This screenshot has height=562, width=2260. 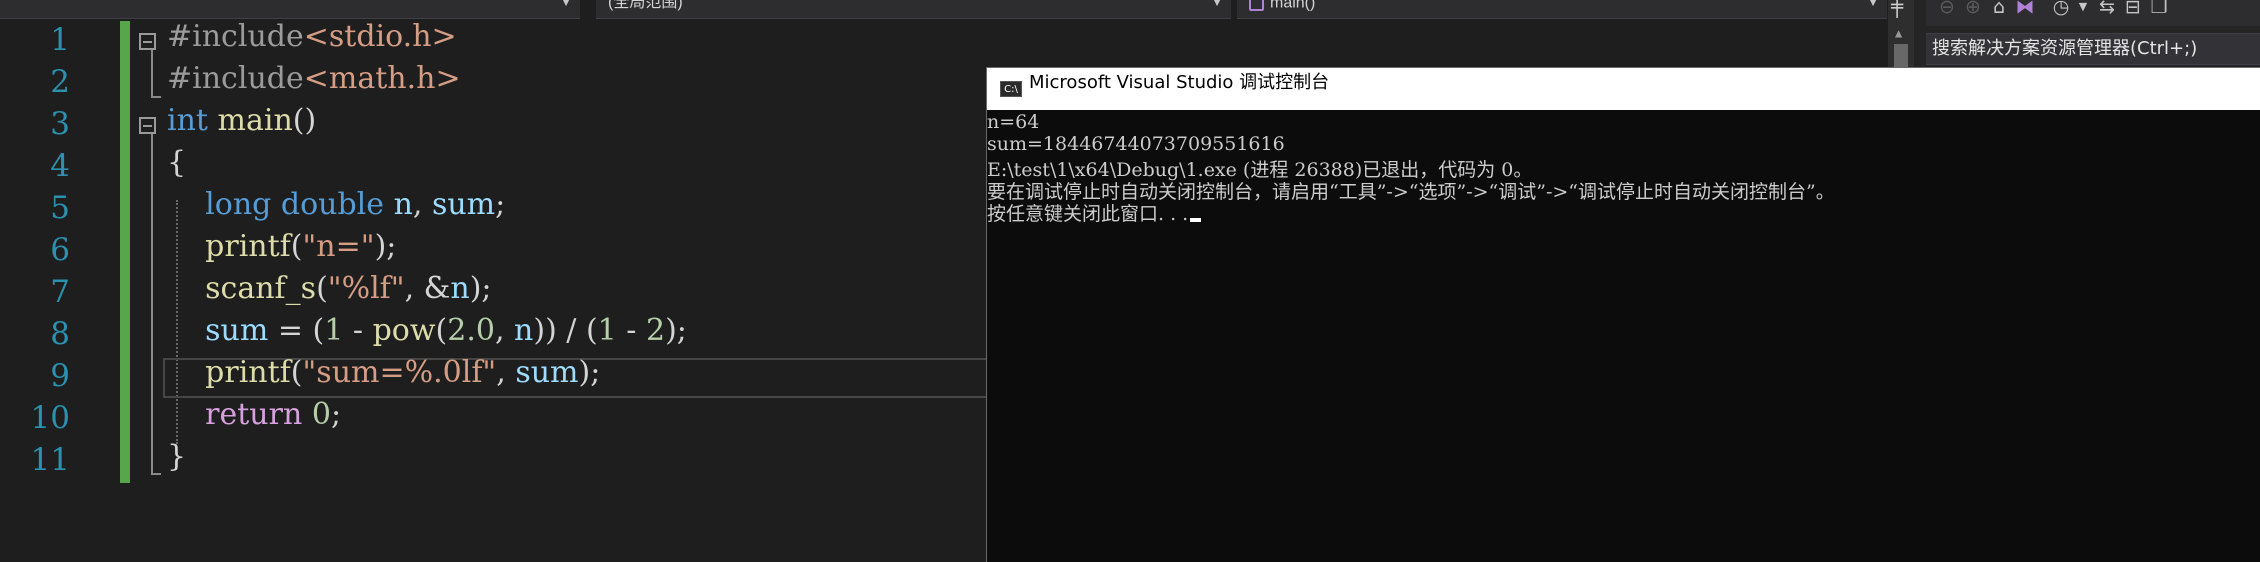 What do you see at coordinates (177, 456) in the screenshot?
I see `code-token: }` at bounding box center [177, 456].